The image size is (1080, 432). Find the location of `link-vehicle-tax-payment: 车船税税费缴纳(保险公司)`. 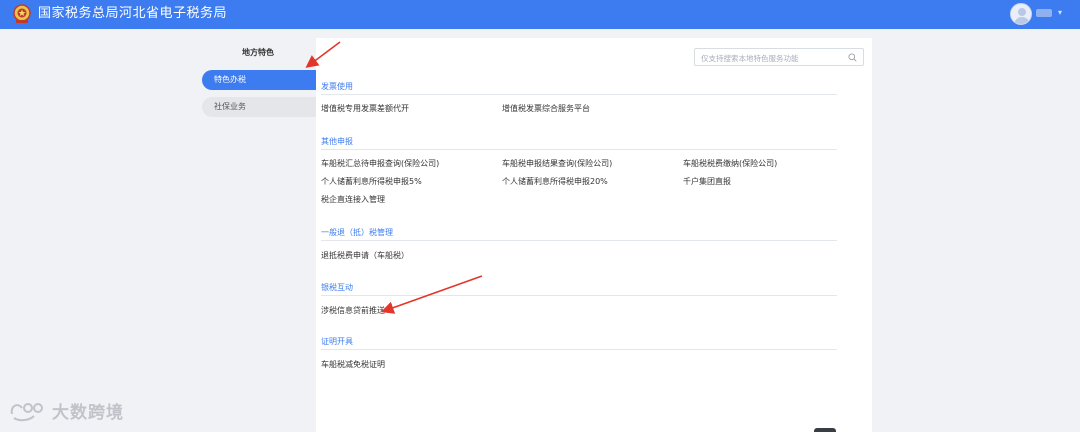

link-vehicle-tax-payment: 车船税税费缴纳(保险公司) is located at coordinates (730, 164).